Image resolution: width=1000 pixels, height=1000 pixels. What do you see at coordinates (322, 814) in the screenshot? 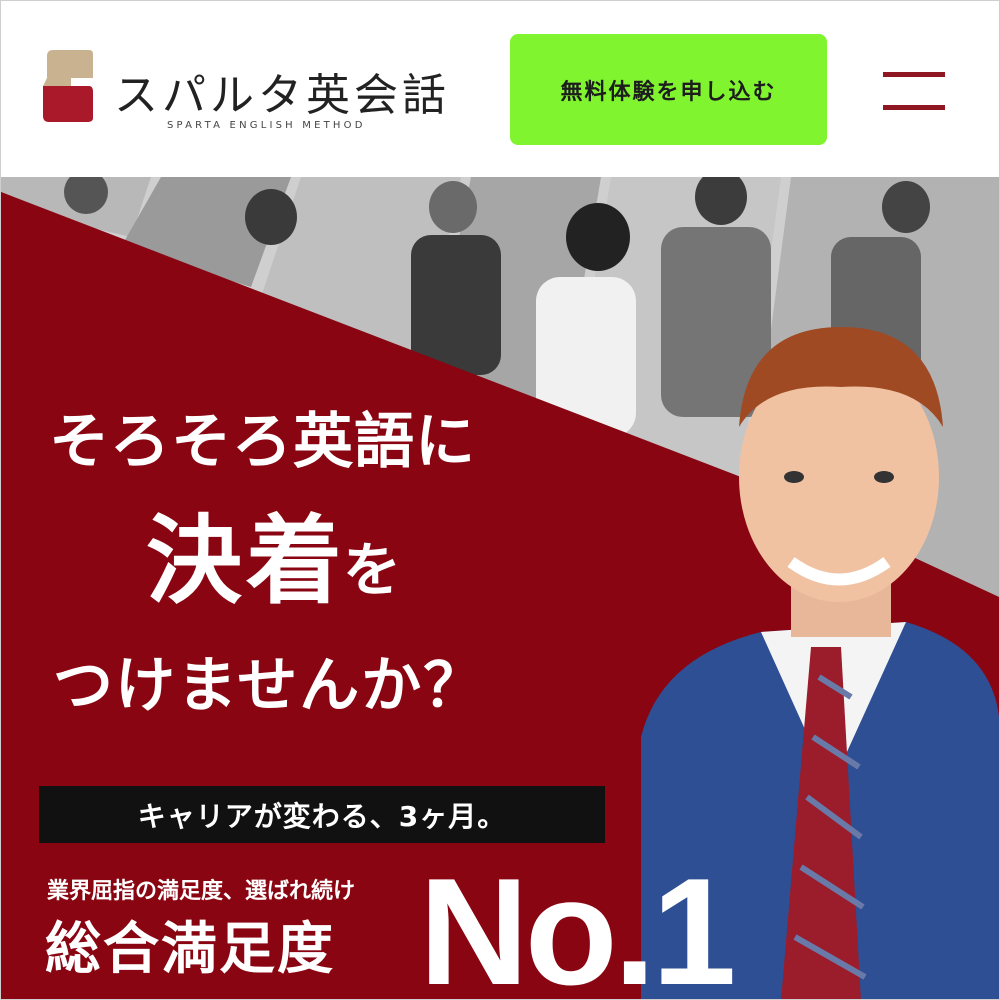
I see `career-tagline: キャリアが変わる、3ヶ月。` at bounding box center [322, 814].